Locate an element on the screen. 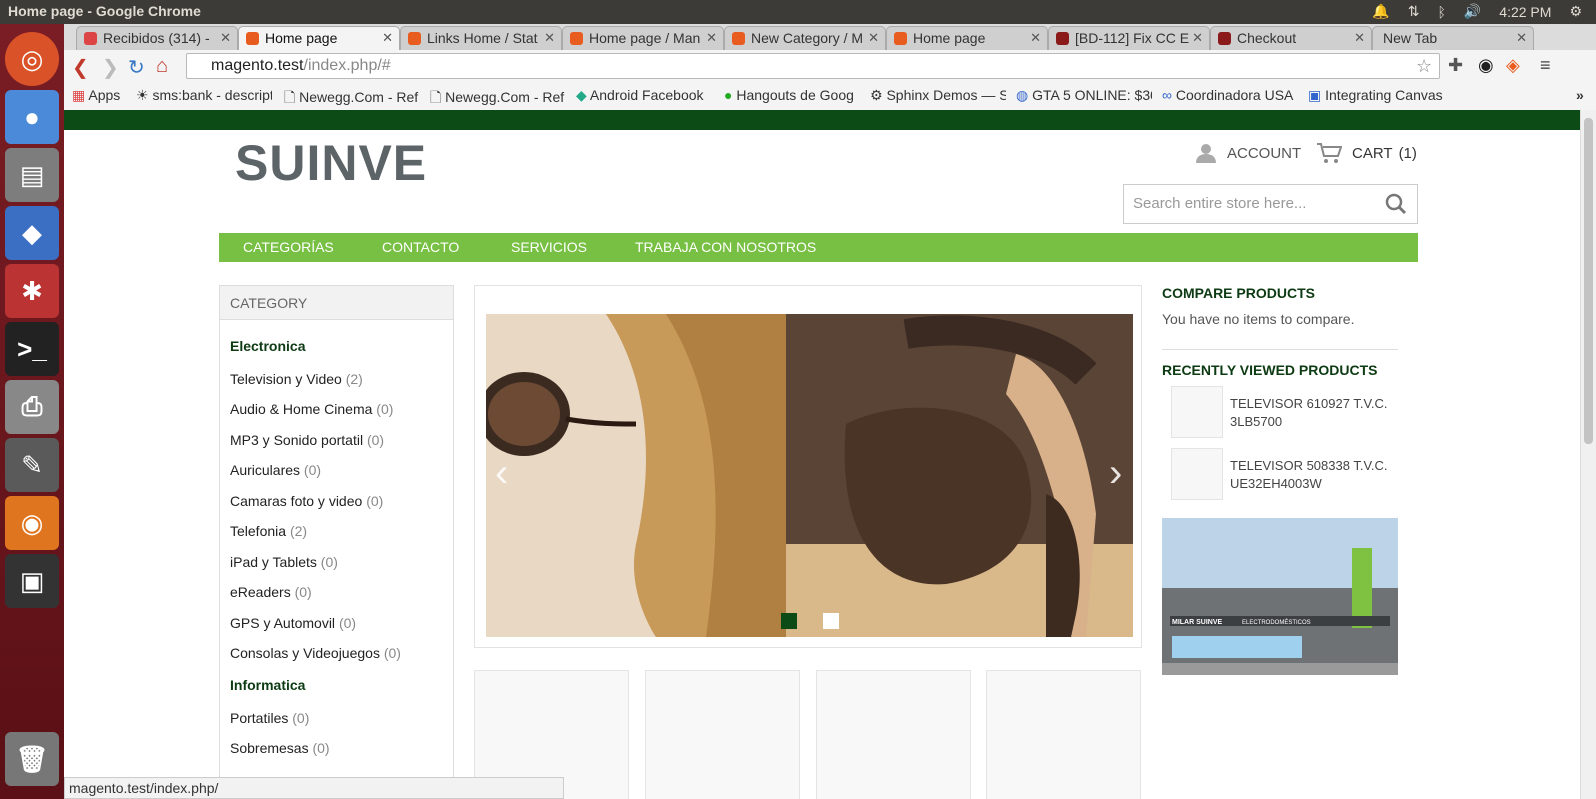 This screenshot has width=1596, height=799. category-item: Telefonia (2) is located at coordinates (268, 531).